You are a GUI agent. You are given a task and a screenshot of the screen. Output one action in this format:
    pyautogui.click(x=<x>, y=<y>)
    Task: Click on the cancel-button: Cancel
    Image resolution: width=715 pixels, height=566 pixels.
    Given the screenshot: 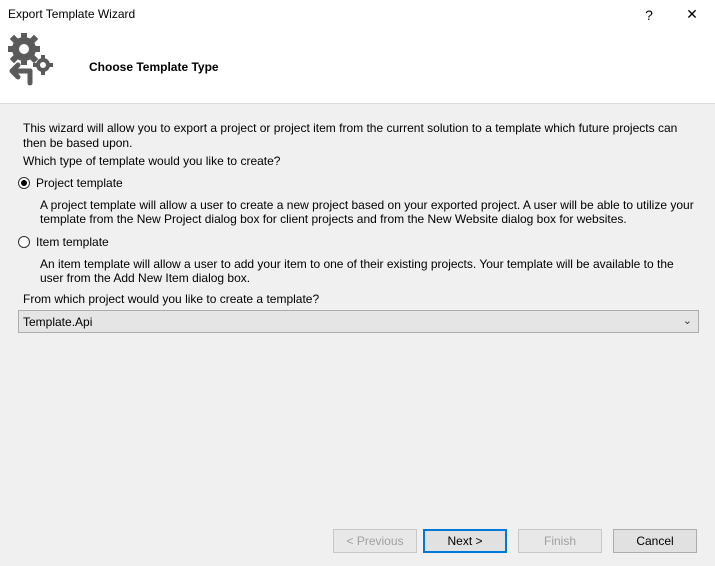 What is the action you would take?
    pyautogui.click(x=655, y=541)
    